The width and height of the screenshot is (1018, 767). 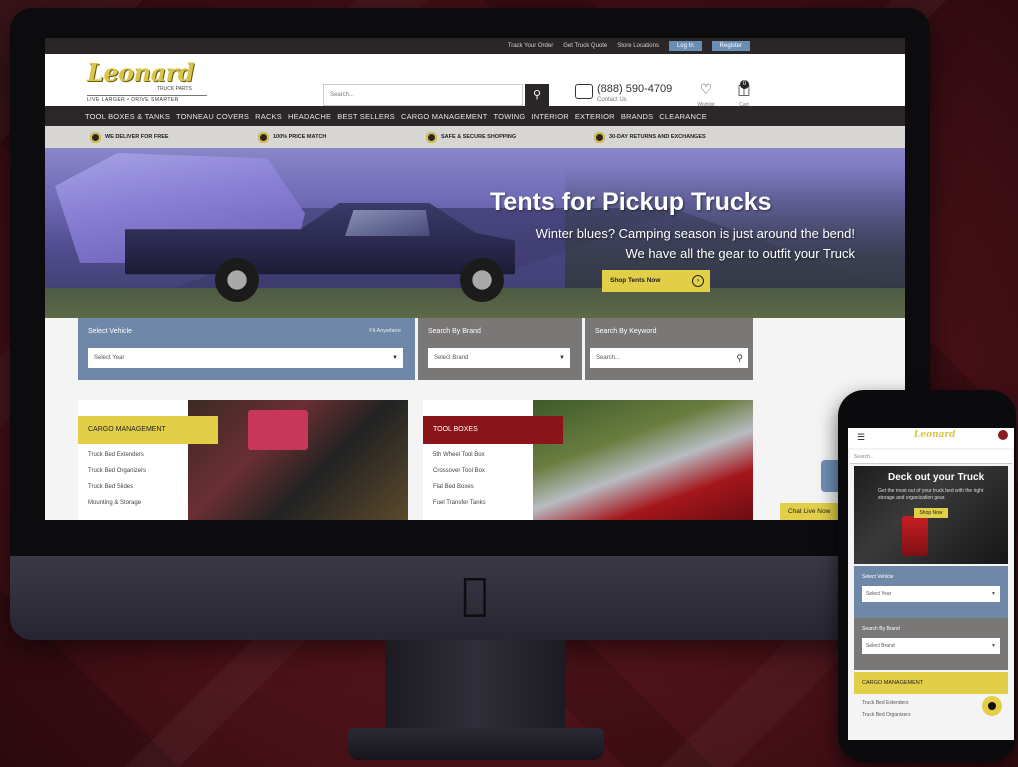 What do you see at coordinates (499, 358) in the screenshot?
I see `select-brand-dropdown: Select Brand ▼` at bounding box center [499, 358].